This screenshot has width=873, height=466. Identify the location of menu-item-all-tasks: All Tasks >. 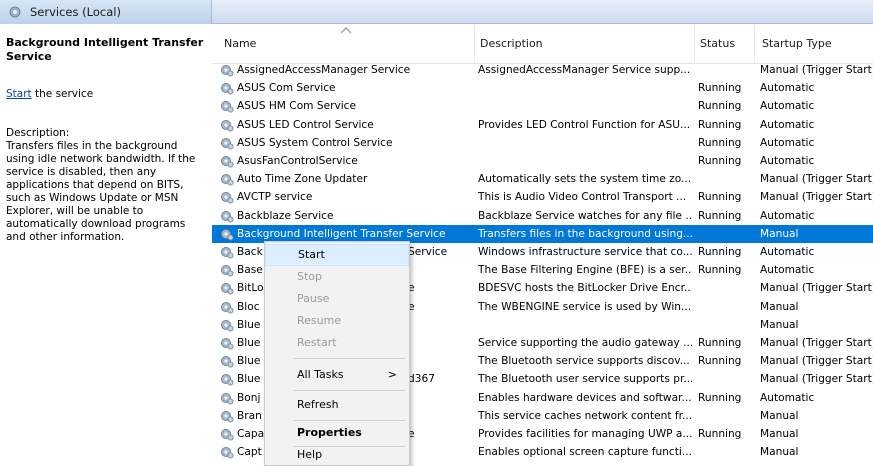
(337, 375).